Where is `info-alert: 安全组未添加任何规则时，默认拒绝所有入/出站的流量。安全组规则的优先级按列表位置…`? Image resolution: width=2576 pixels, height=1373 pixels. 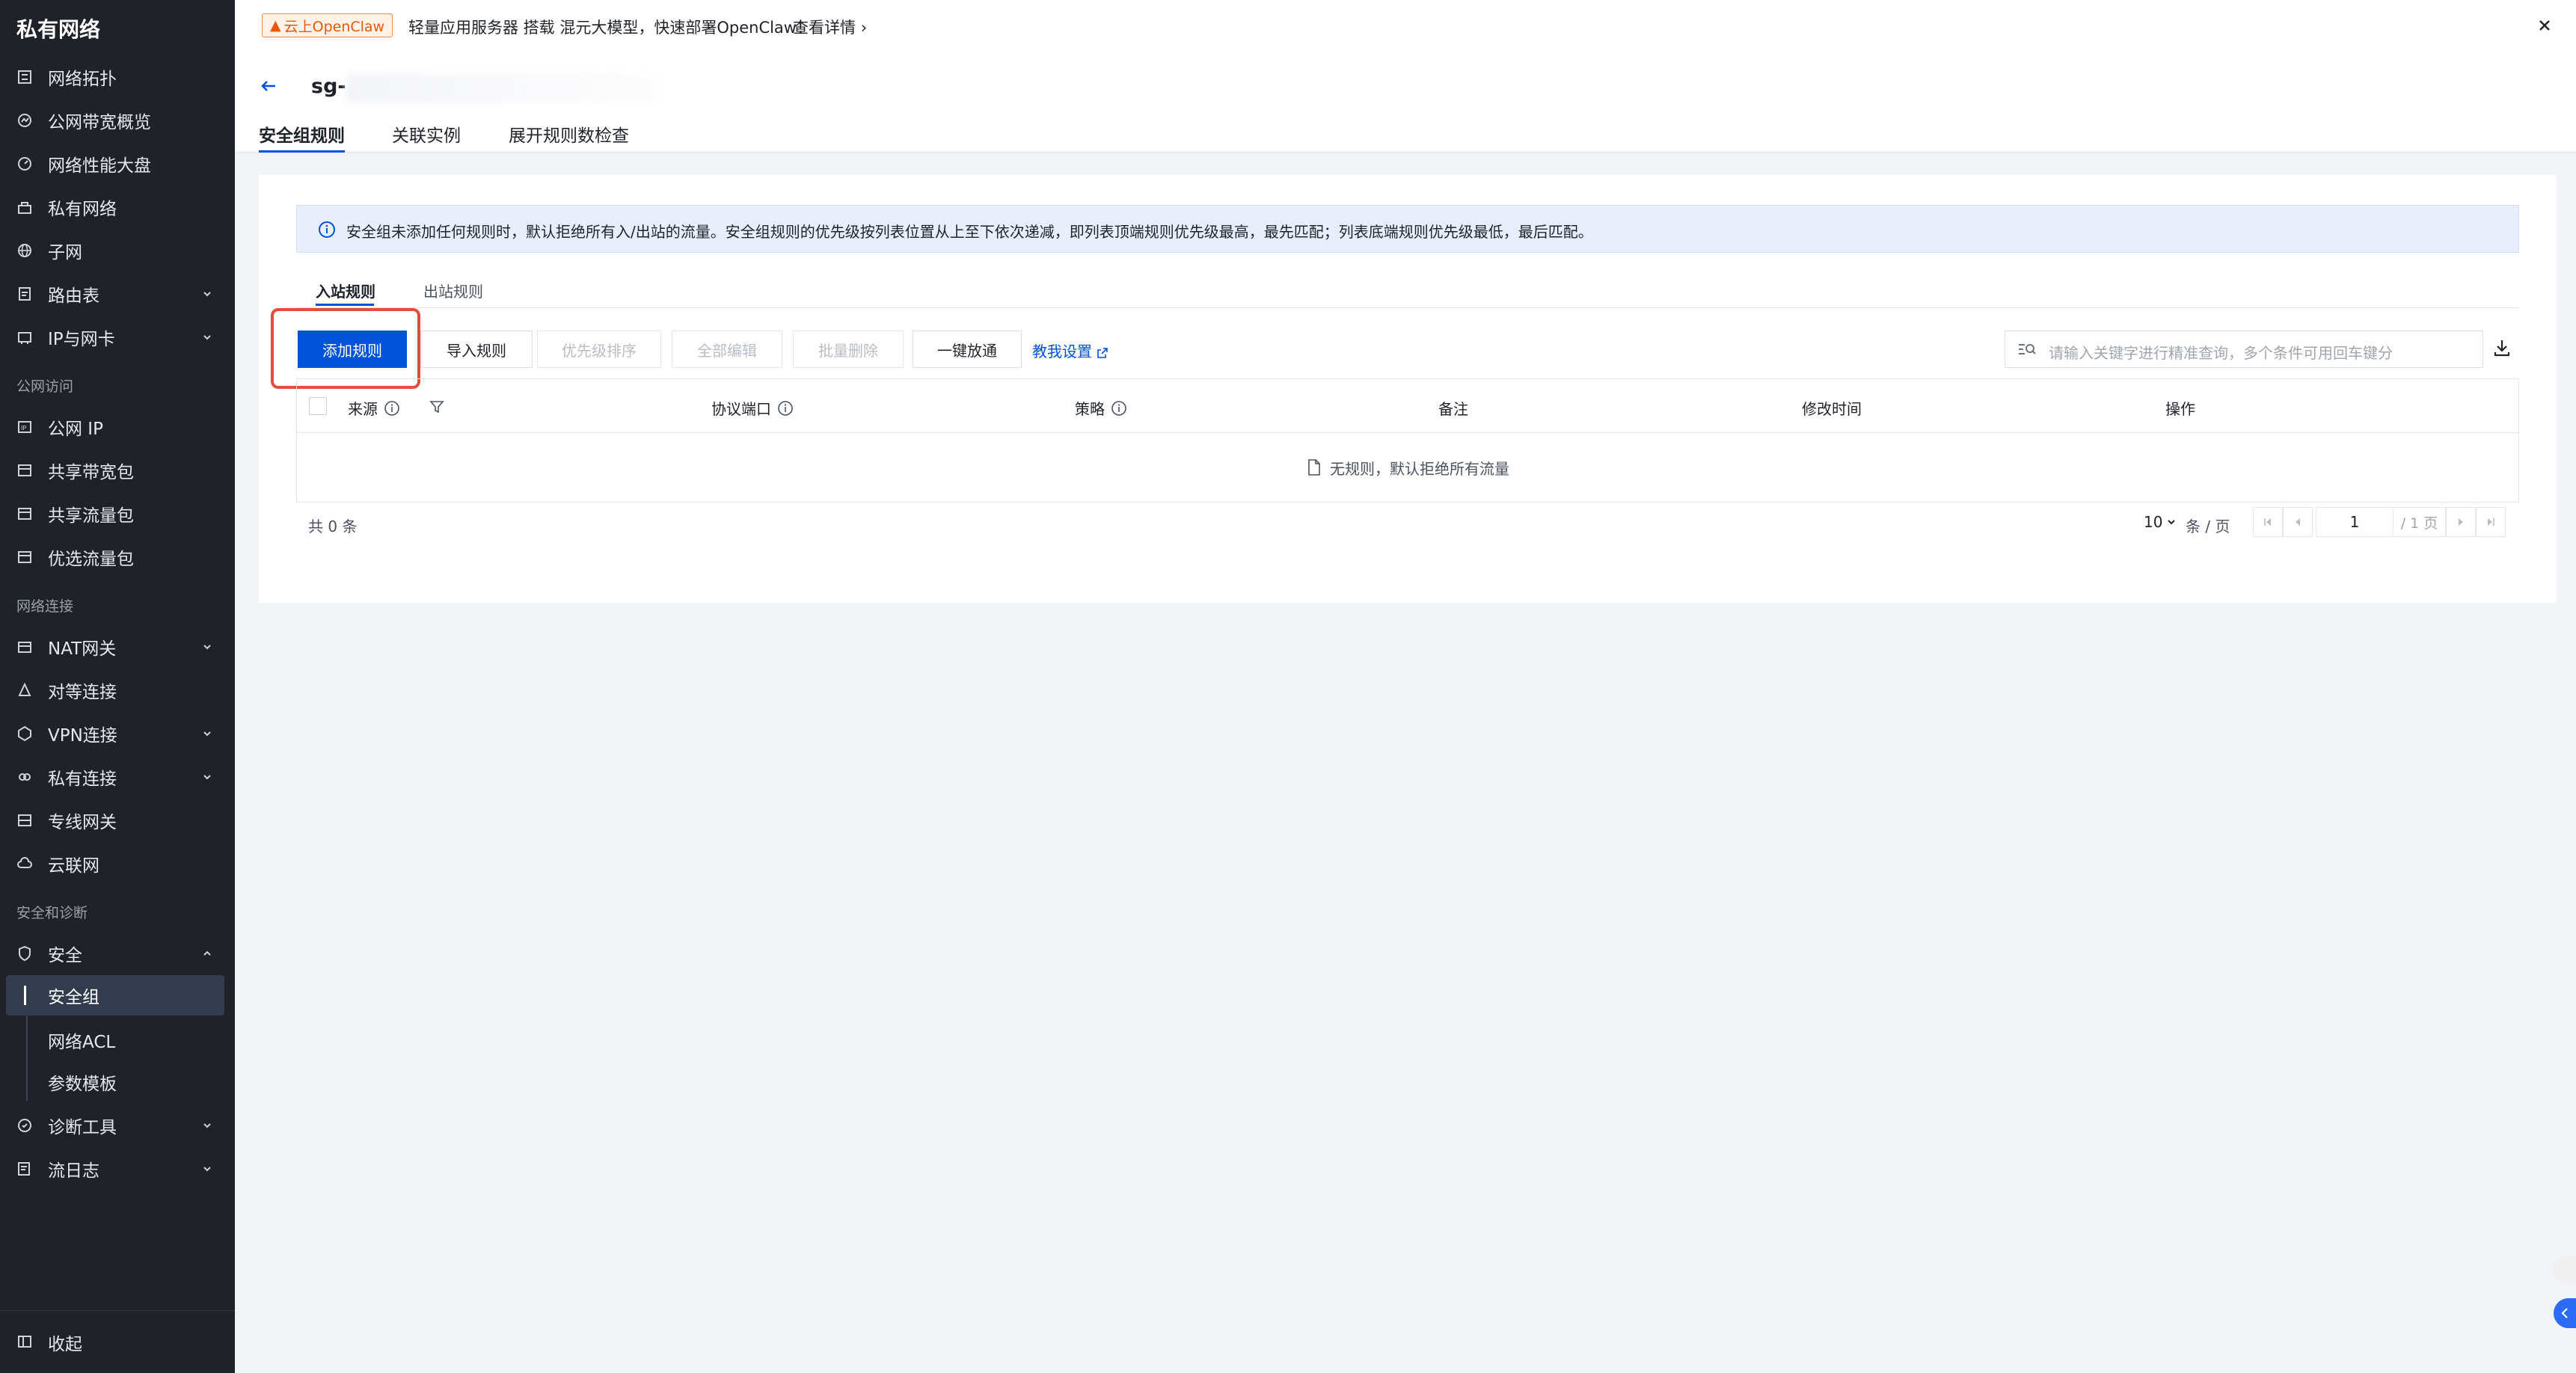
info-alert: 安全组未添加任何规则时，默认拒绝所有入/出站的流量。安全组规则的优先级按列表位置… is located at coordinates (1407, 229).